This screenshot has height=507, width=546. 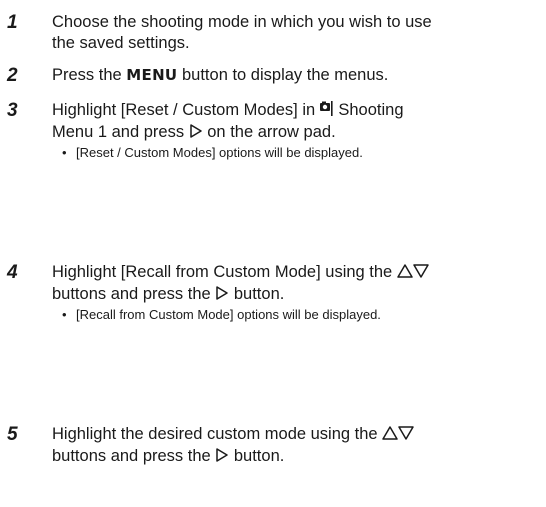 I want to click on step-text-part: on the arrow pad., so click(x=269, y=132).